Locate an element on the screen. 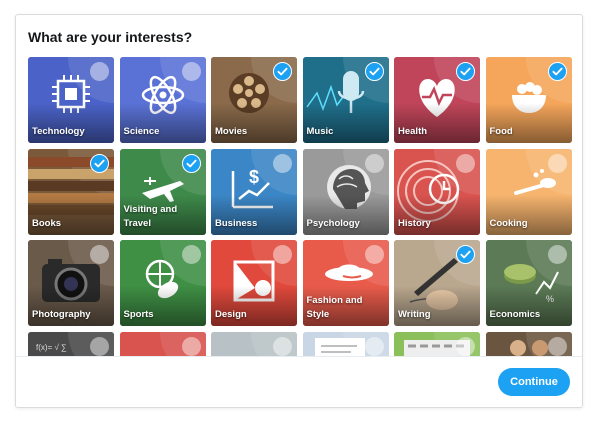 The image size is (600, 425). interest-tile-economics: %Economics is located at coordinates (528, 283).